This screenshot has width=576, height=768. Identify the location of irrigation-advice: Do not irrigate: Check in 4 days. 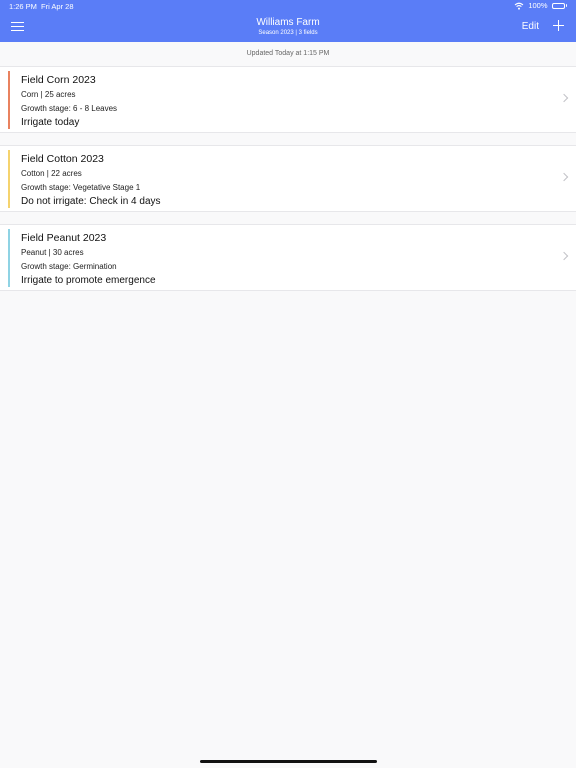
(91, 201).